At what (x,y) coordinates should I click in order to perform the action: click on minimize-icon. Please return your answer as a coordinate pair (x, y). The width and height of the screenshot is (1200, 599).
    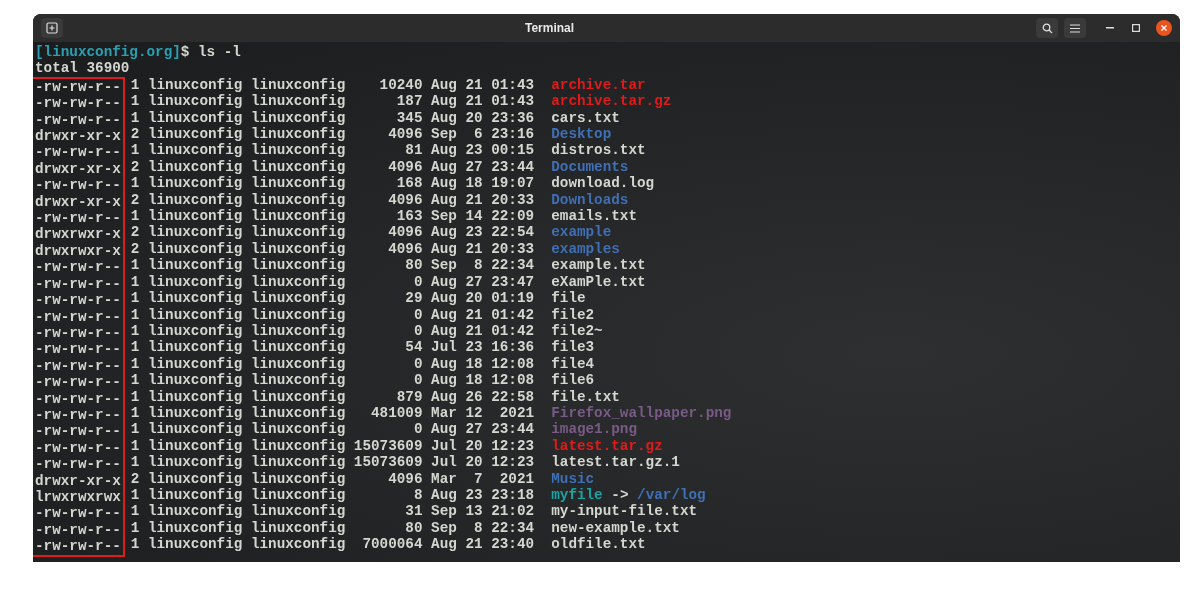
    Looking at the image, I should click on (1110, 28).